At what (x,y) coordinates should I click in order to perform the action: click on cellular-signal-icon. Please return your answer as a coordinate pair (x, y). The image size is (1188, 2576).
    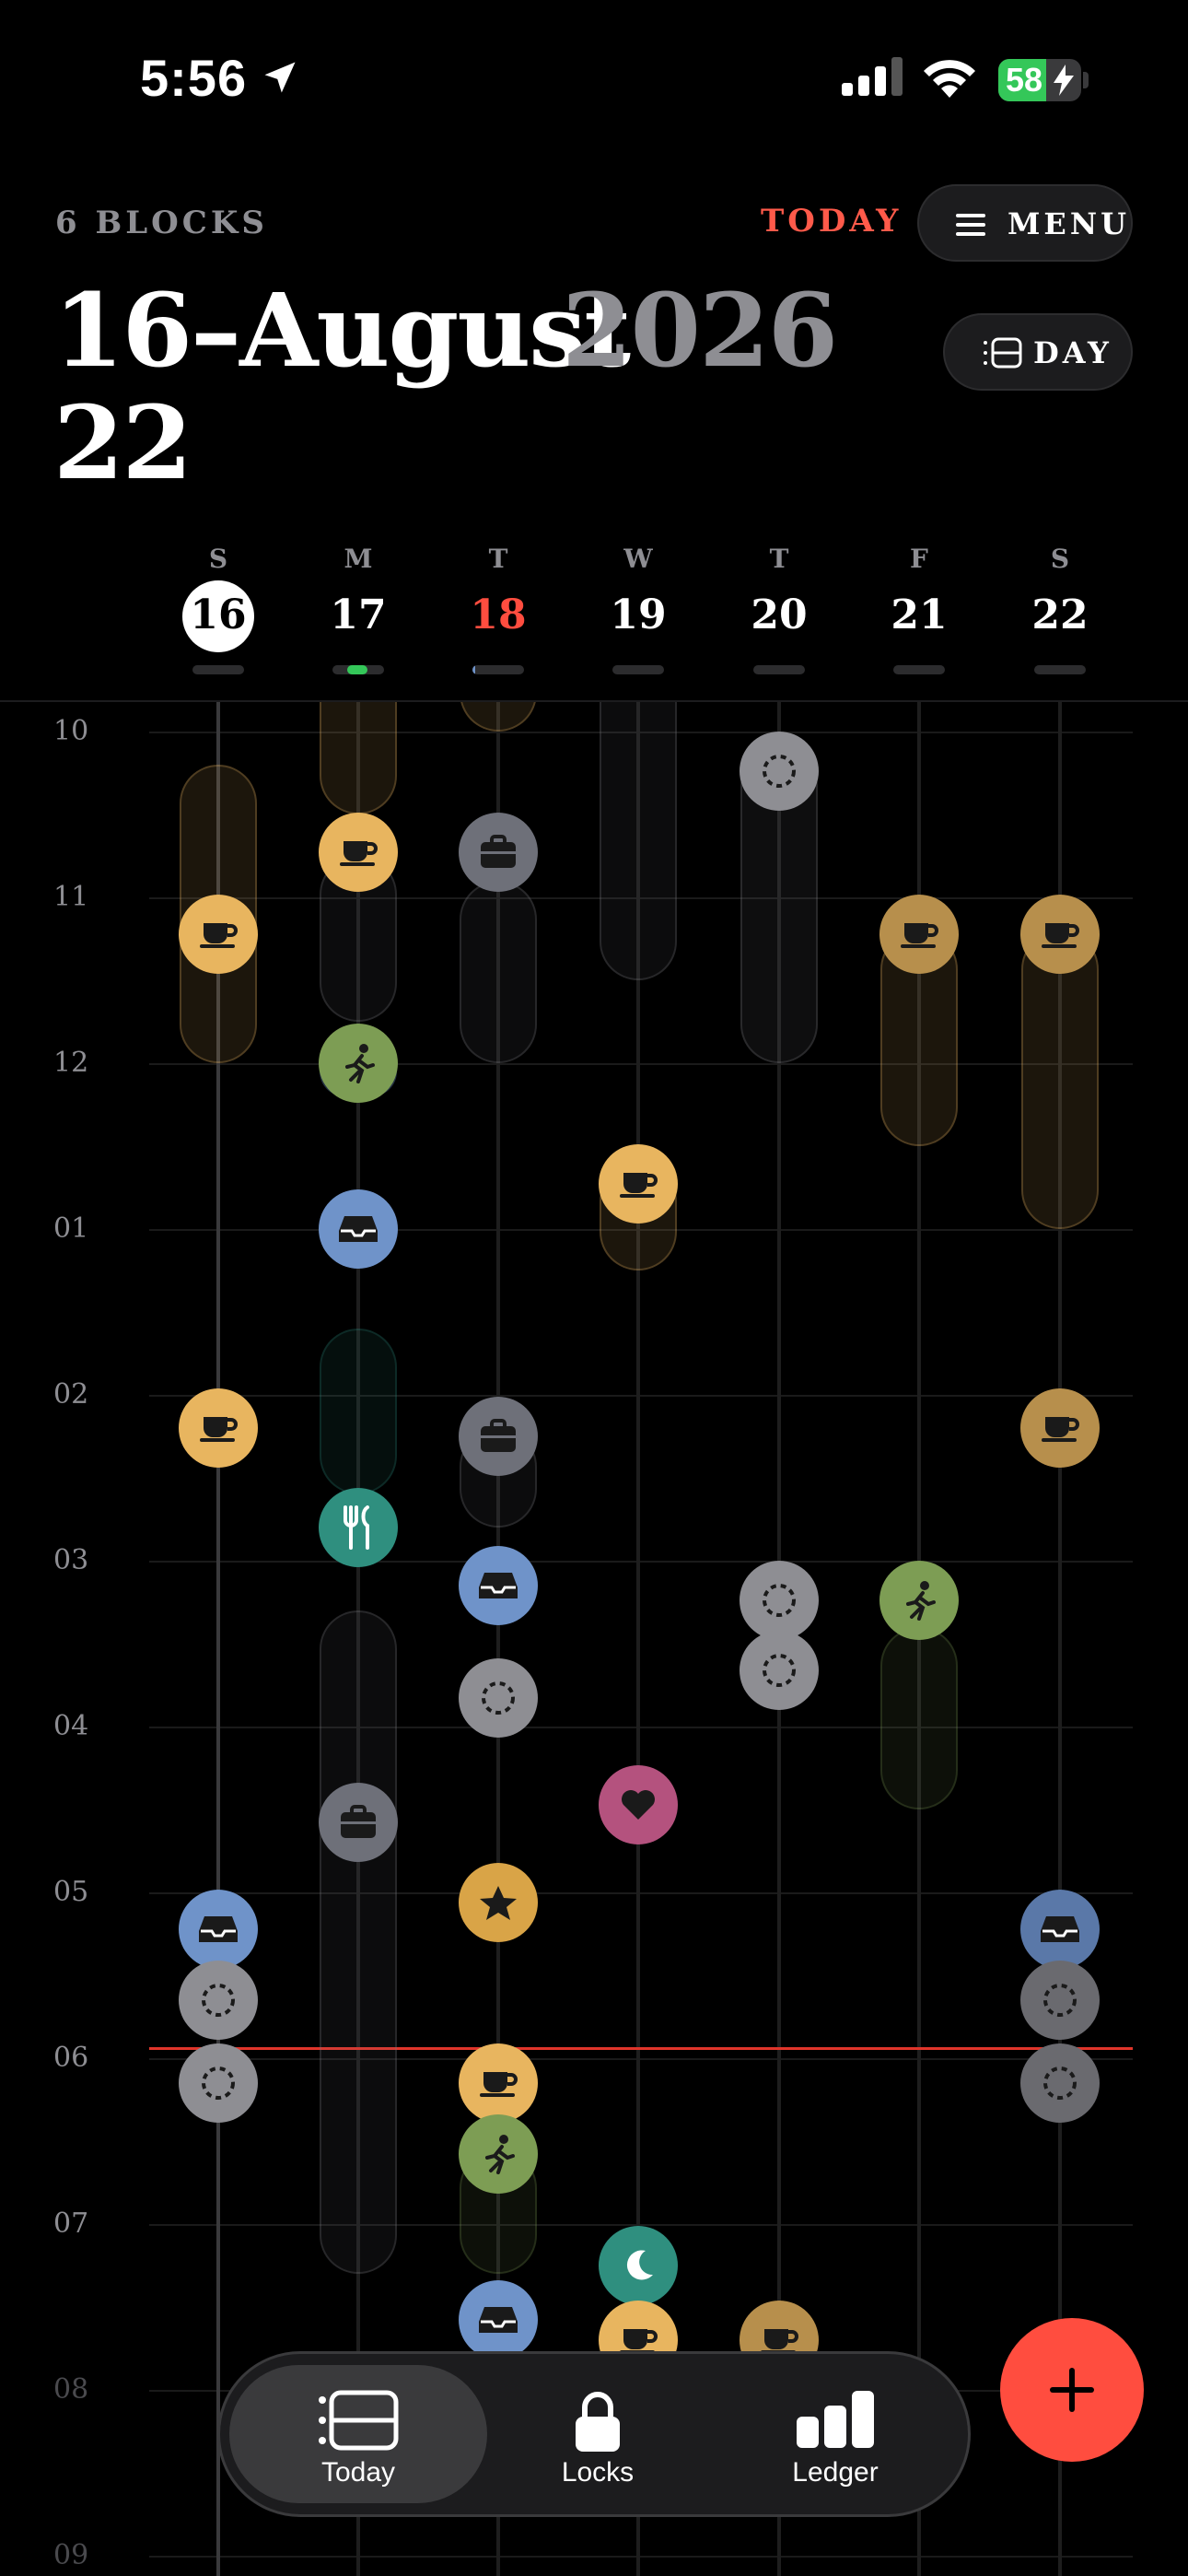
    Looking at the image, I should click on (872, 76).